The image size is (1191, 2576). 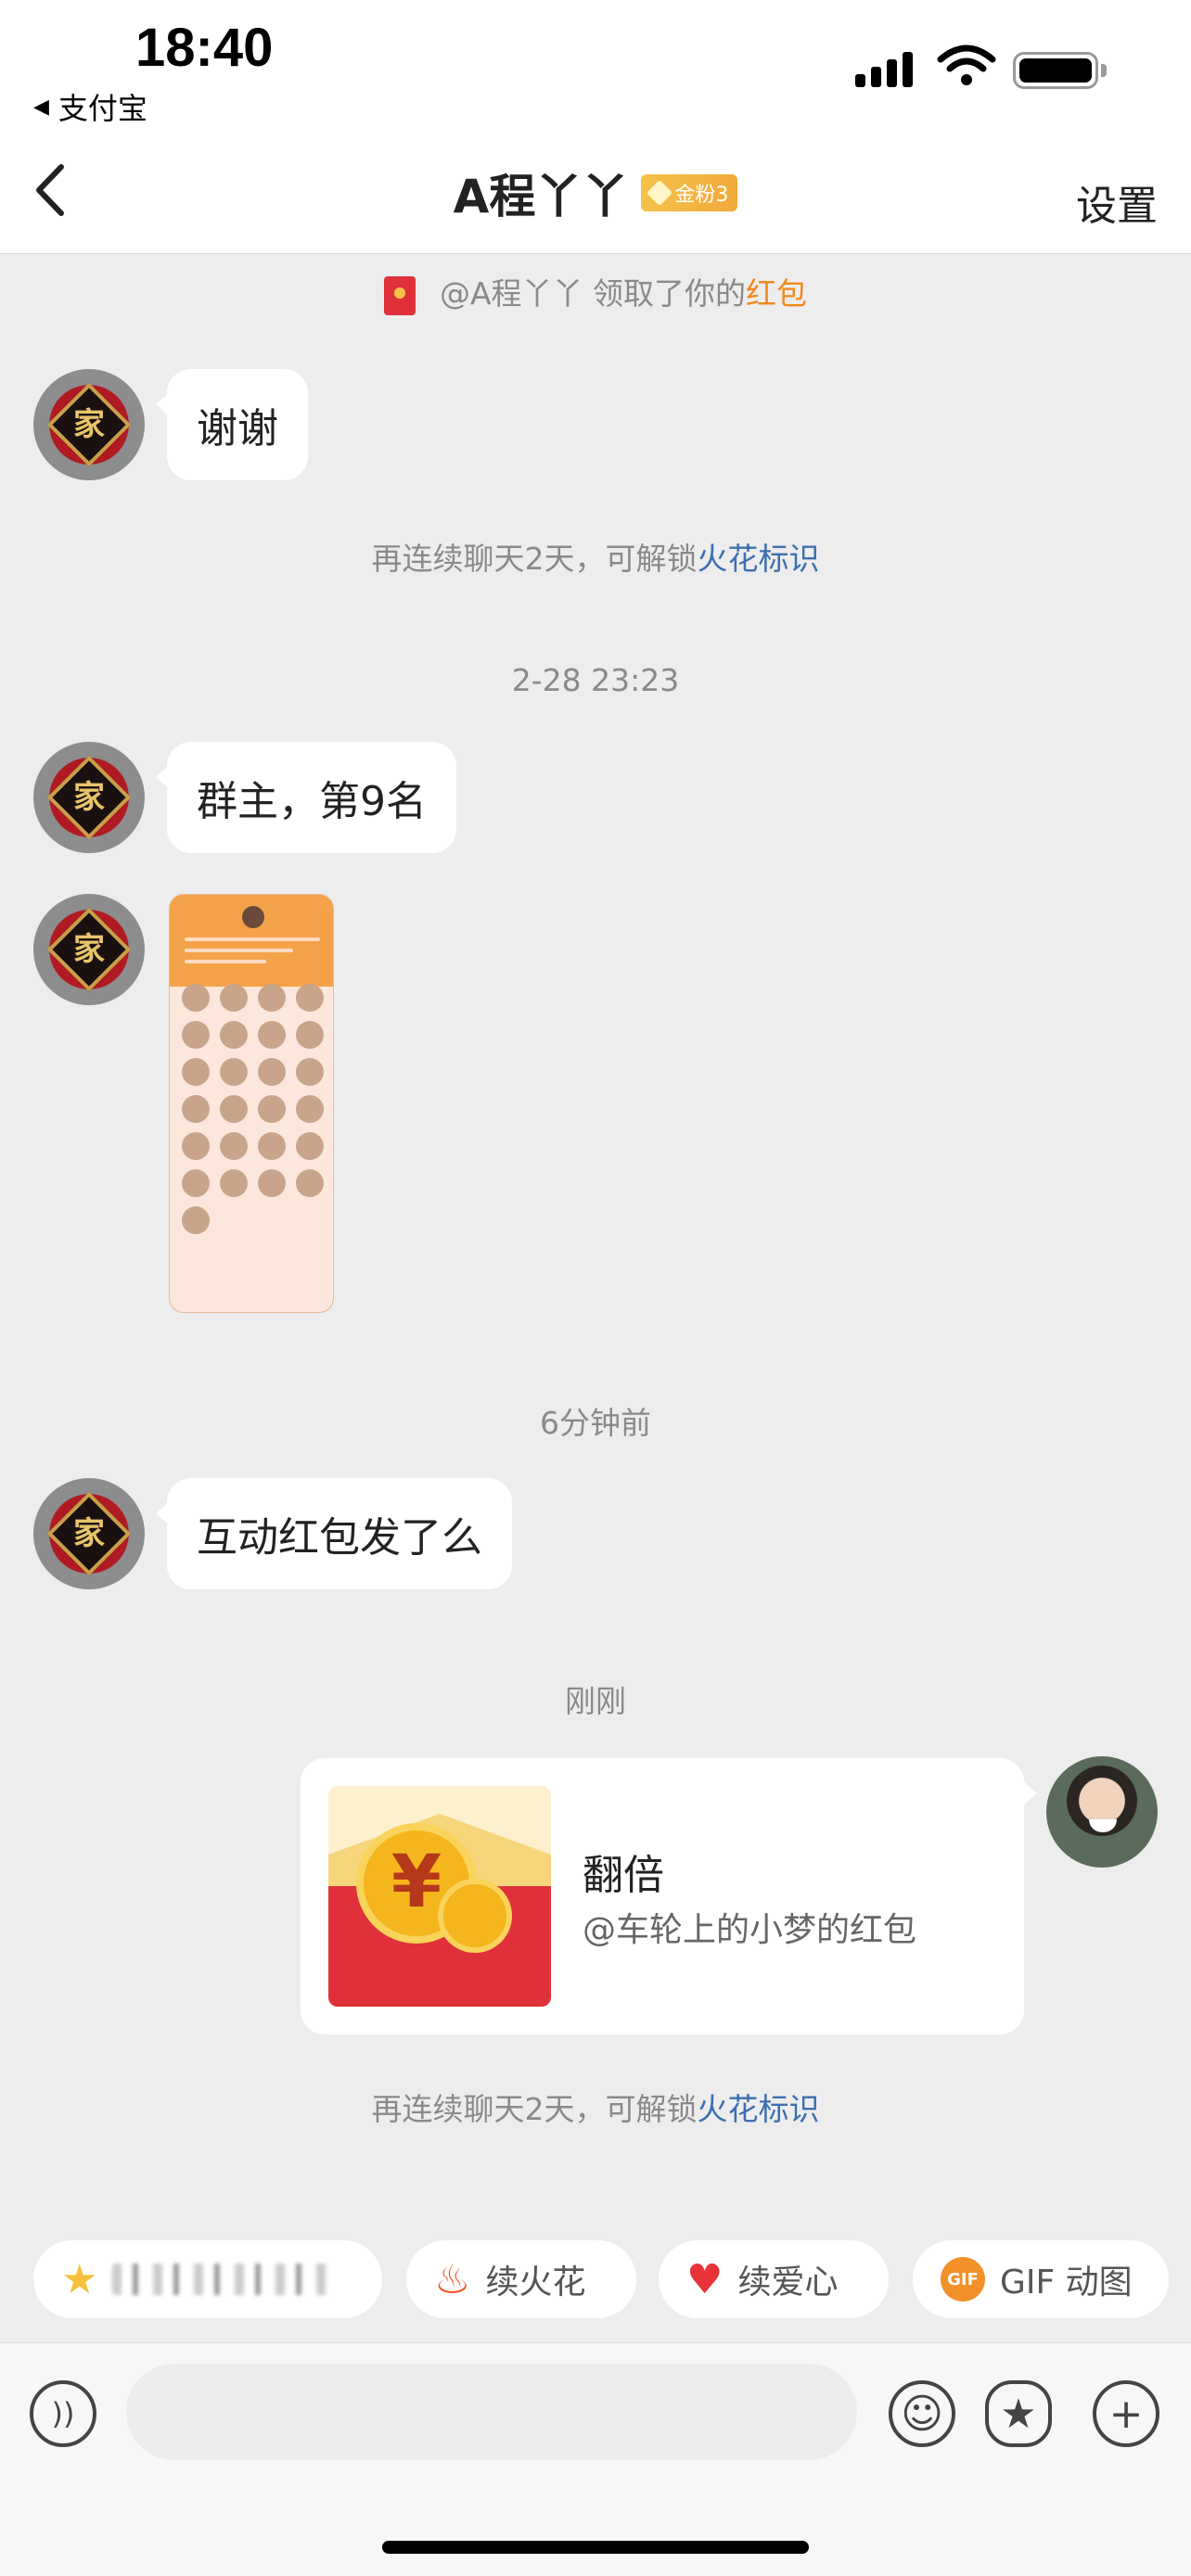 What do you see at coordinates (669, 1896) in the screenshot?
I see `red-packet-card: ¥ 翻倍 @车轮上的小梦的红包` at bounding box center [669, 1896].